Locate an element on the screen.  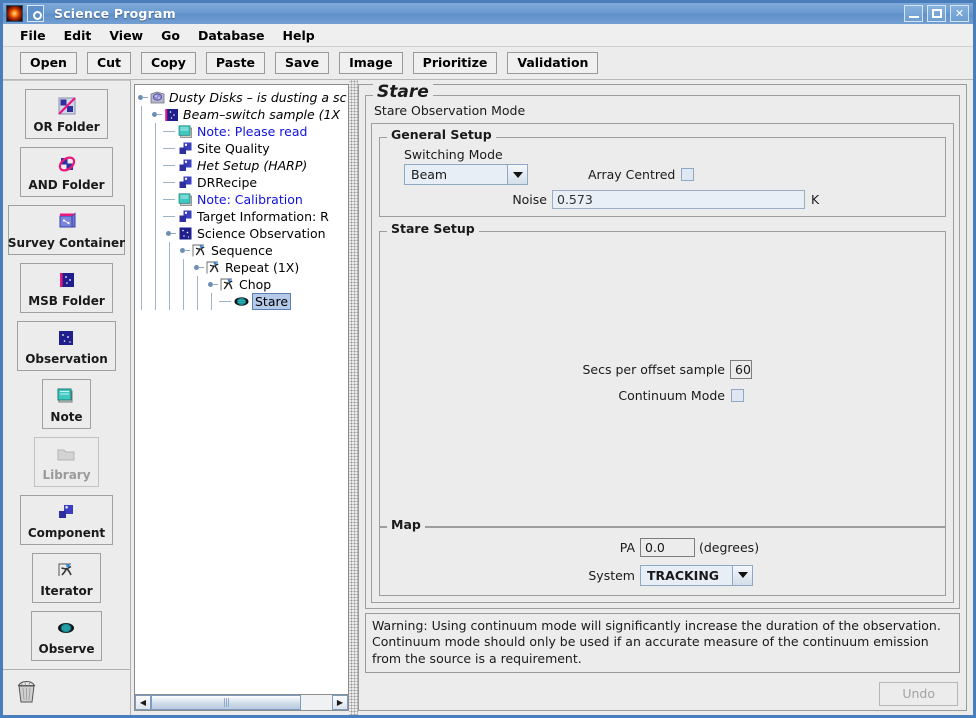
pa-input: 0.0 is located at coordinates (667, 547).